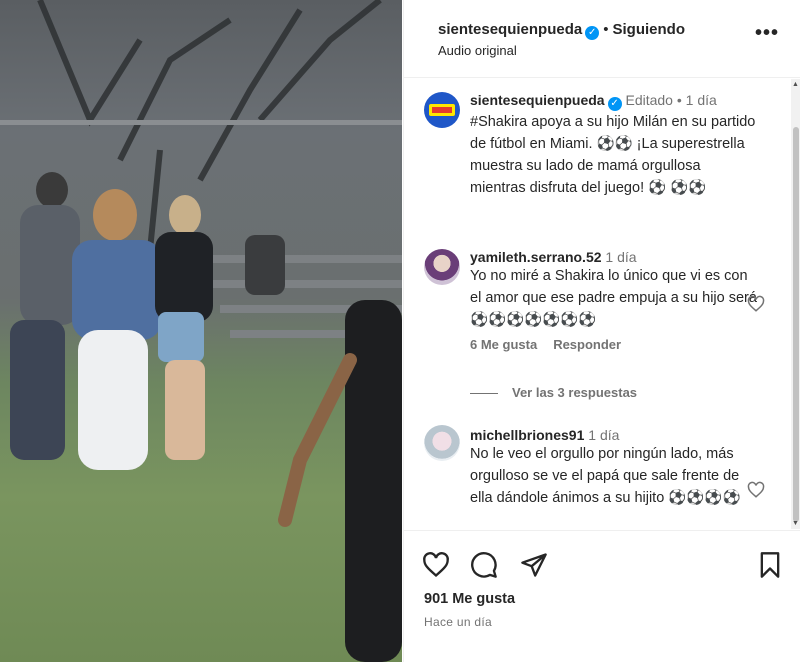 The width and height of the screenshot is (800, 662). Describe the element at coordinates (527, 435) in the screenshot. I see `comment-username: michellbriones91` at that location.